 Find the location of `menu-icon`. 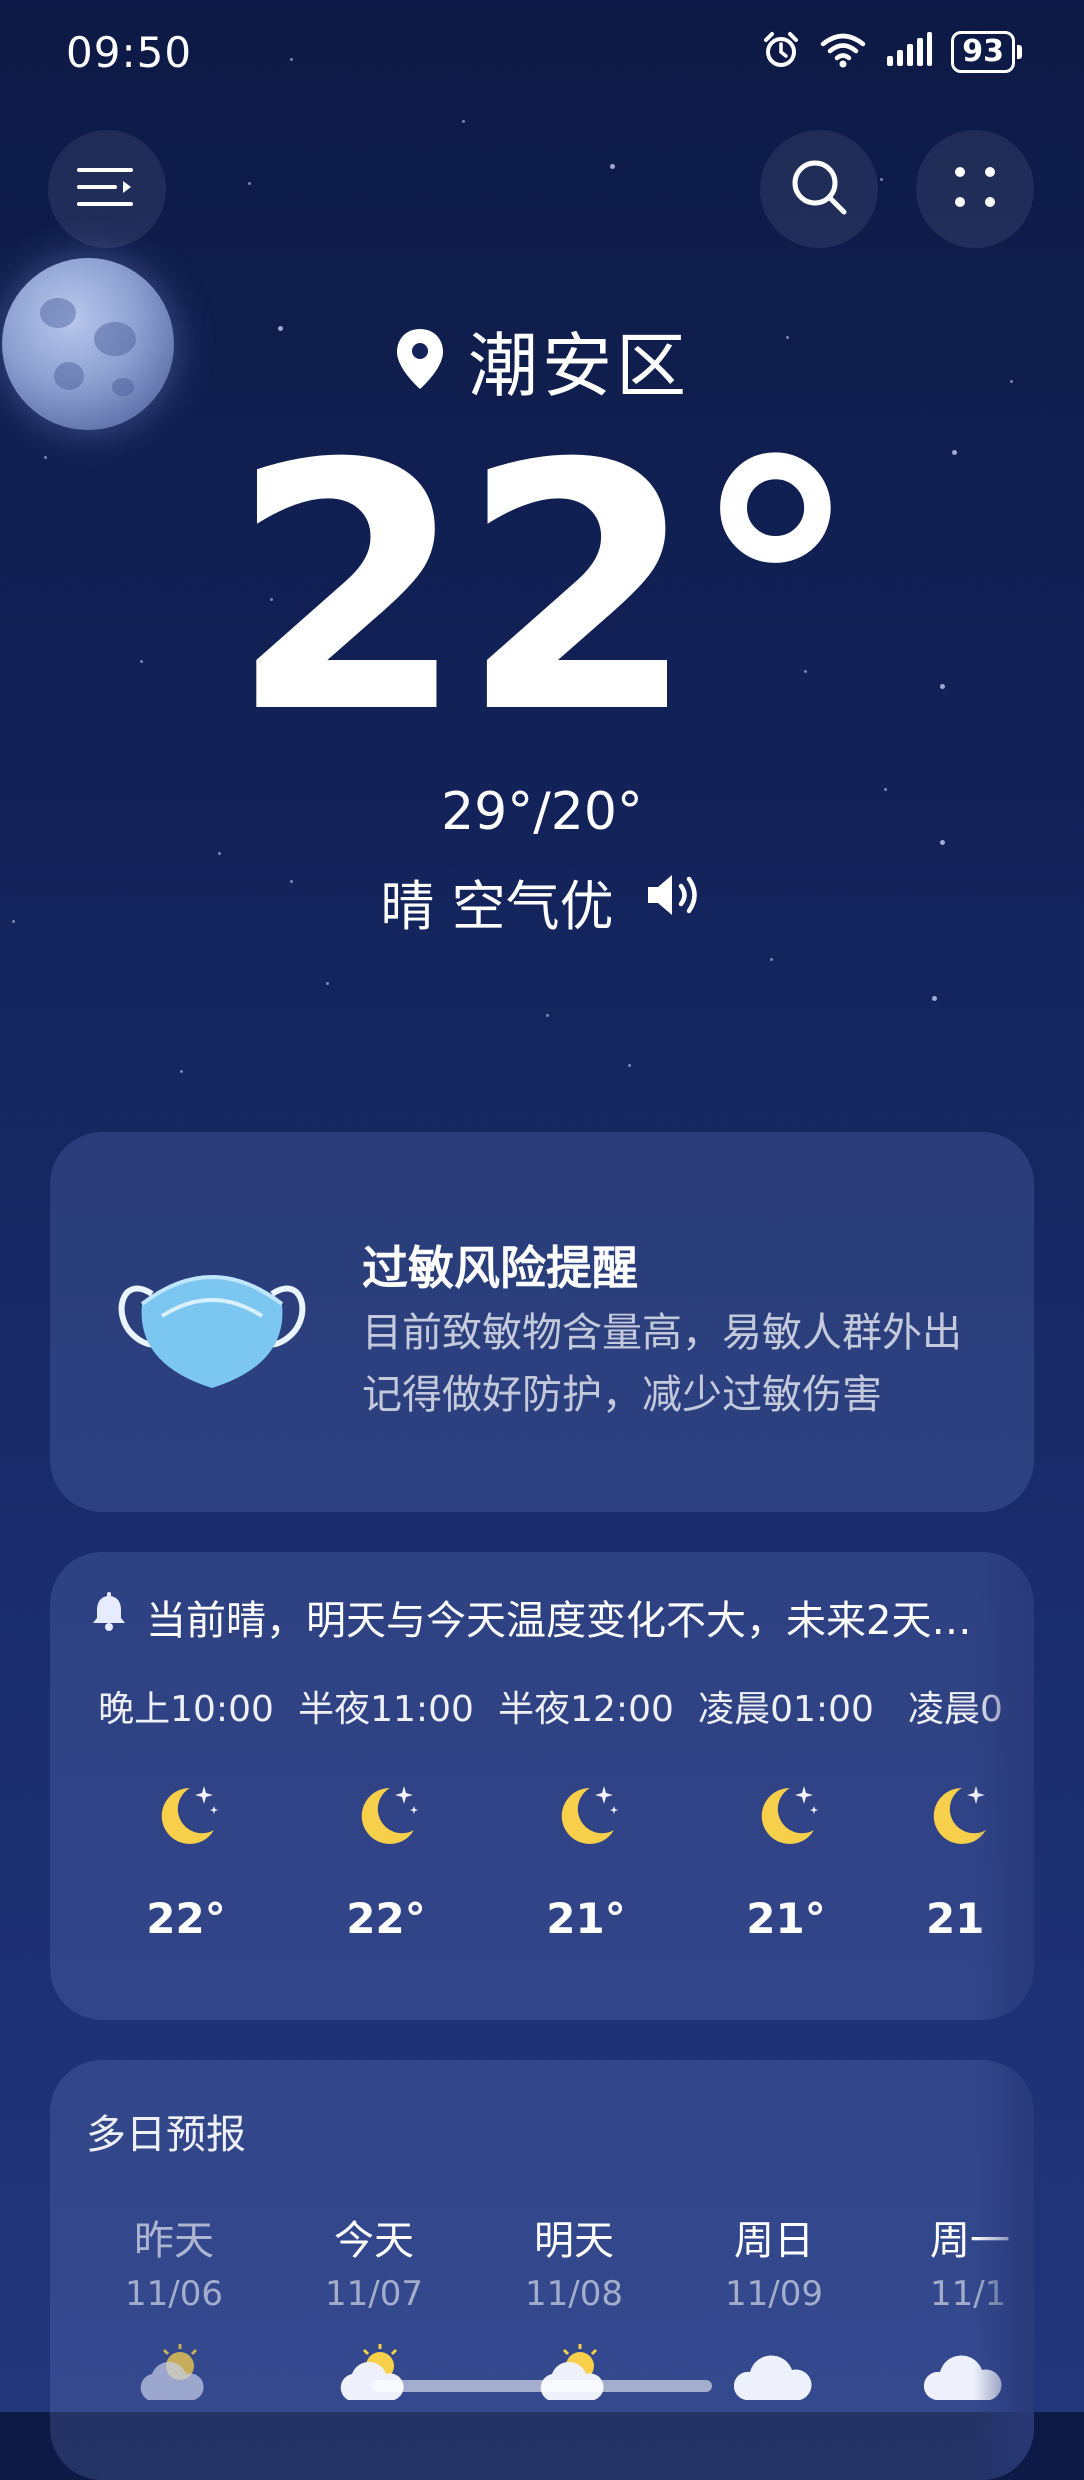

menu-icon is located at coordinates (107, 189).